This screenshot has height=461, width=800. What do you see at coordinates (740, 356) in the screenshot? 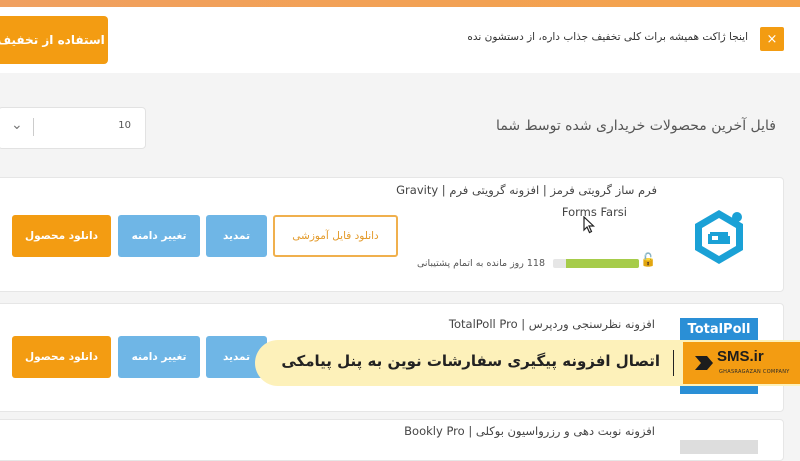
I see `brand-name: SMS.ir` at bounding box center [740, 356].